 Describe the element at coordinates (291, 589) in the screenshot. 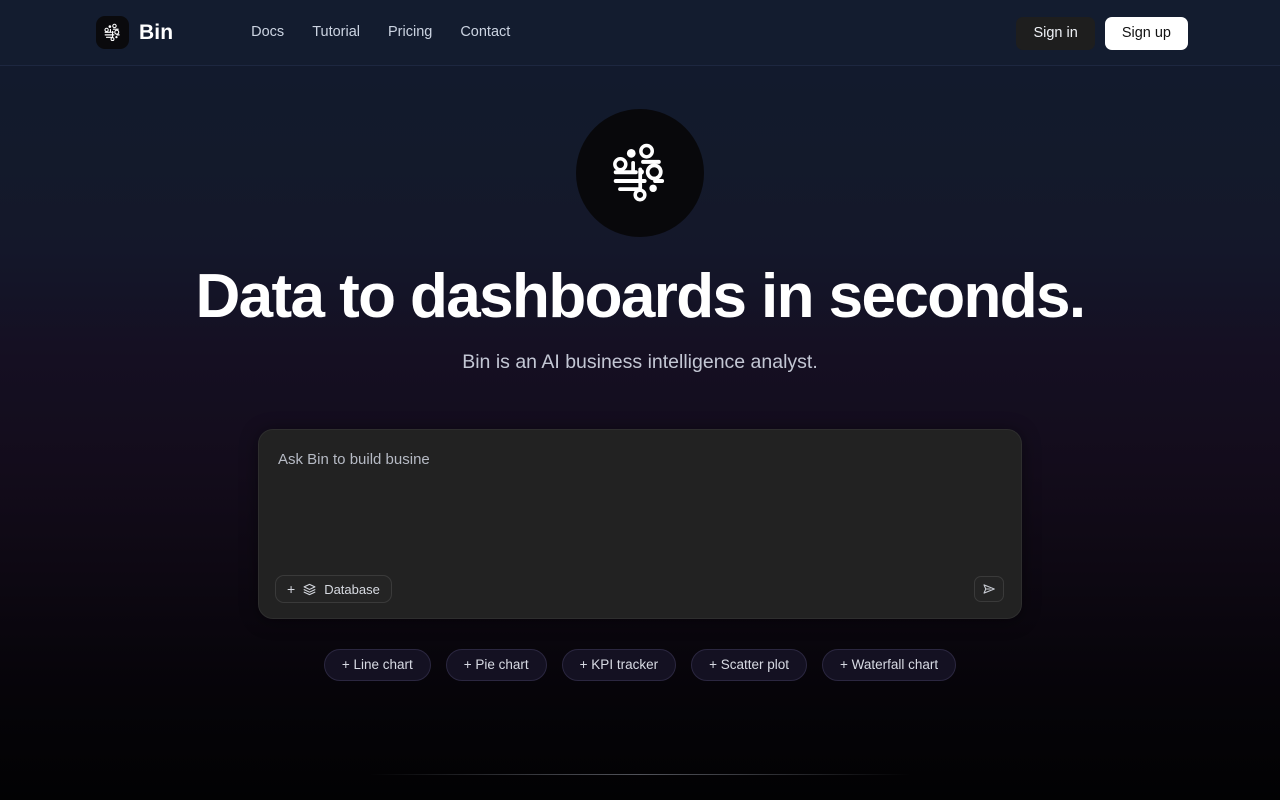

I see `plus-icon: +` at that location.